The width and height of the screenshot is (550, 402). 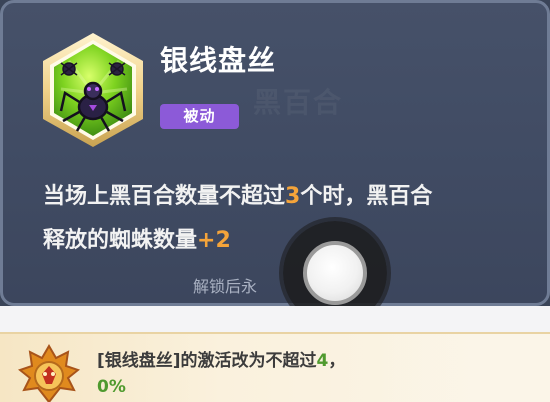 I want to click on separator-gap, so click(x=275, y=319).